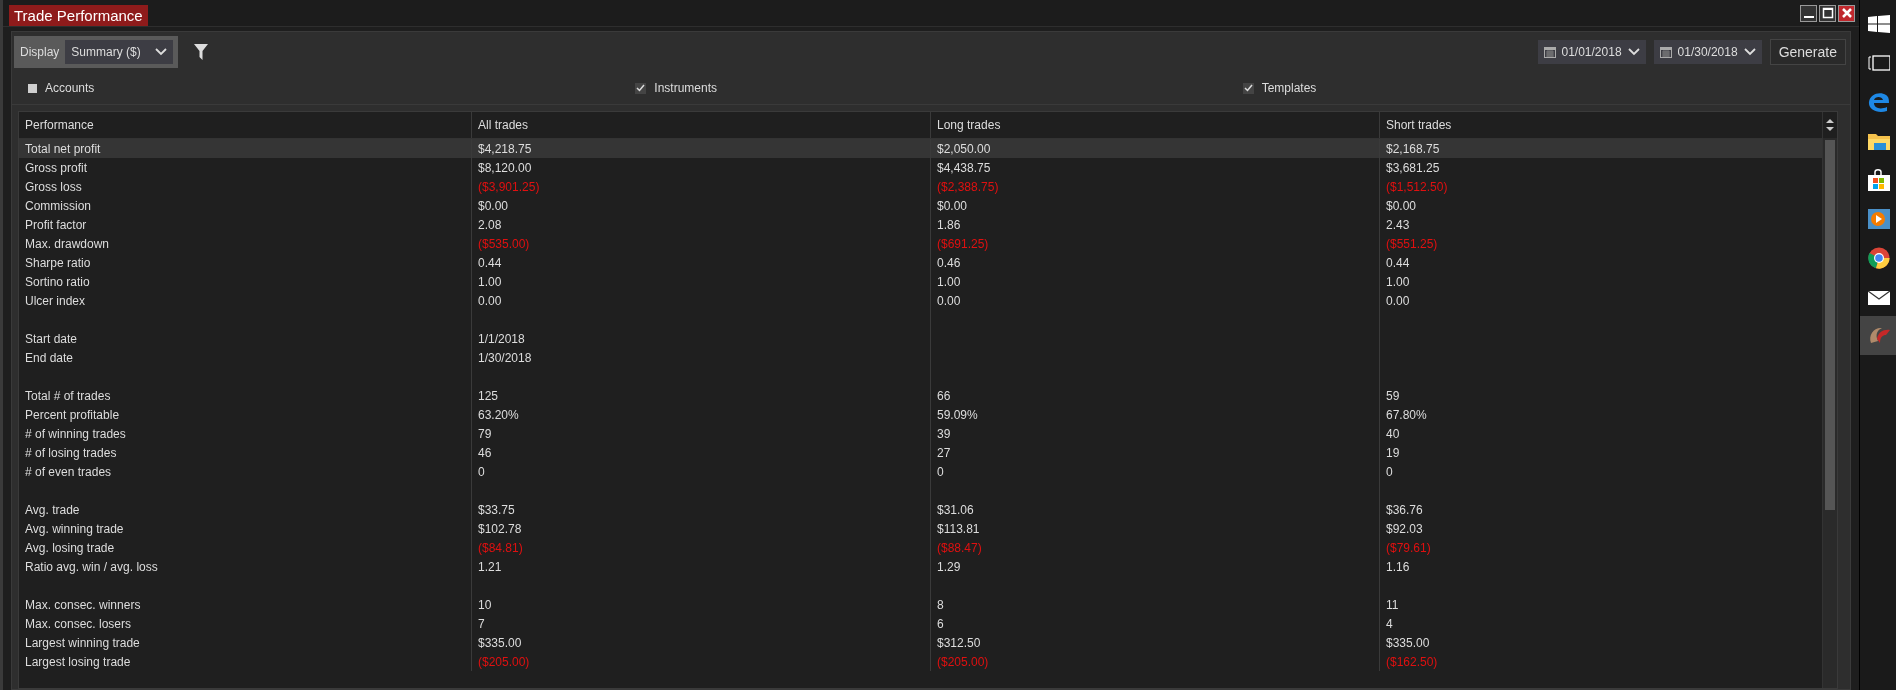  I want to click on table-row: # of winning trades 79 39 40, so click(920, 433).